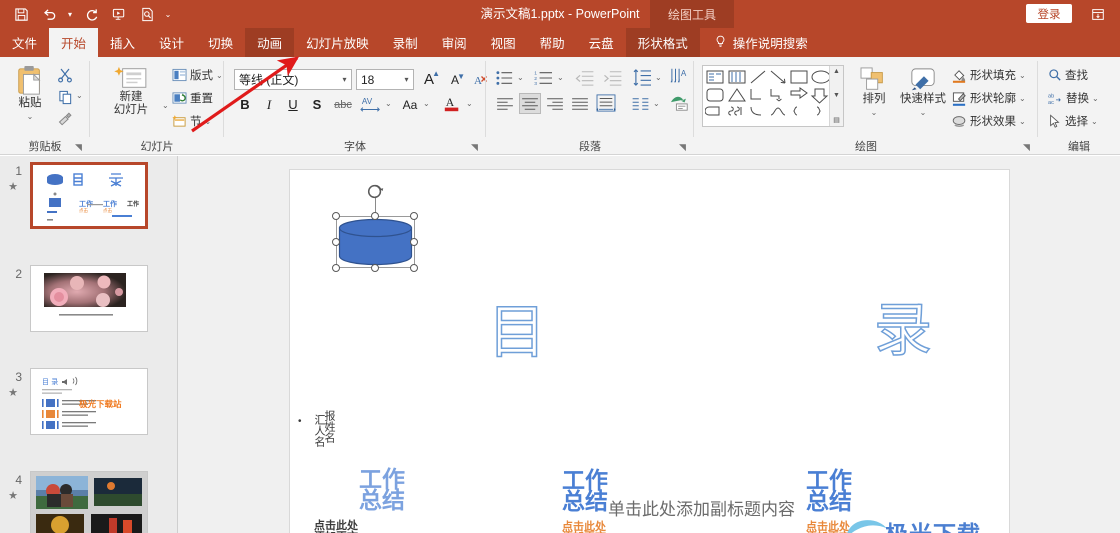 This screenshot has height=533, width=1120. I want to click on character-spacing-caret: ⌄, so click(388, 103).